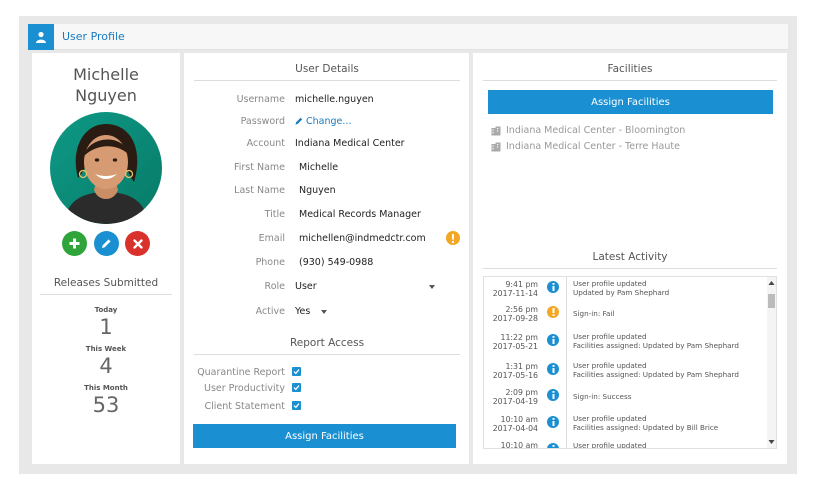 This screenshot has height=494, width=816. Describe the element at coordinates (360, 214) in the screenshot. I see `title-input: Medical Records Manager` at that location.